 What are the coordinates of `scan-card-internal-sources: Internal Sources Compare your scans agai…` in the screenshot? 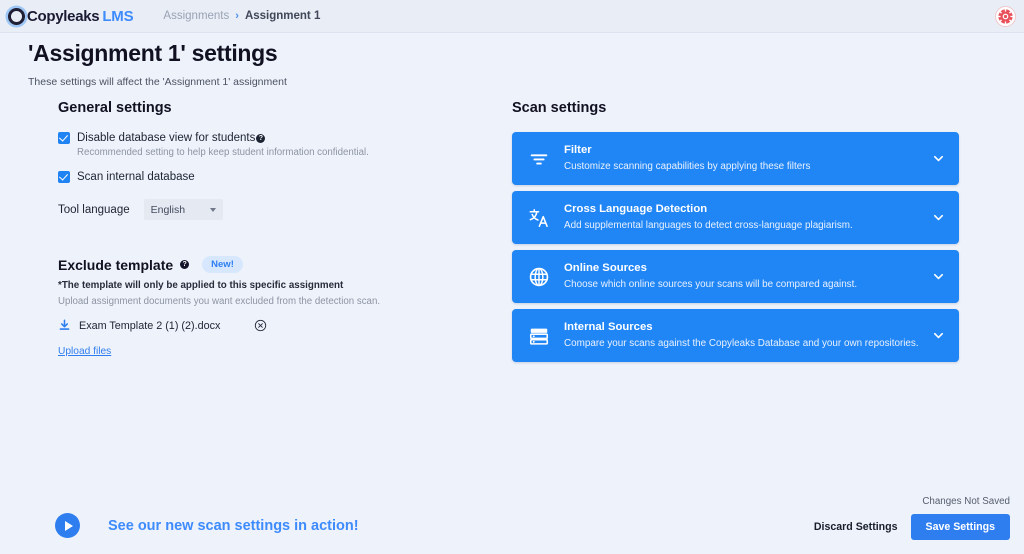 It's located at (735, 335).